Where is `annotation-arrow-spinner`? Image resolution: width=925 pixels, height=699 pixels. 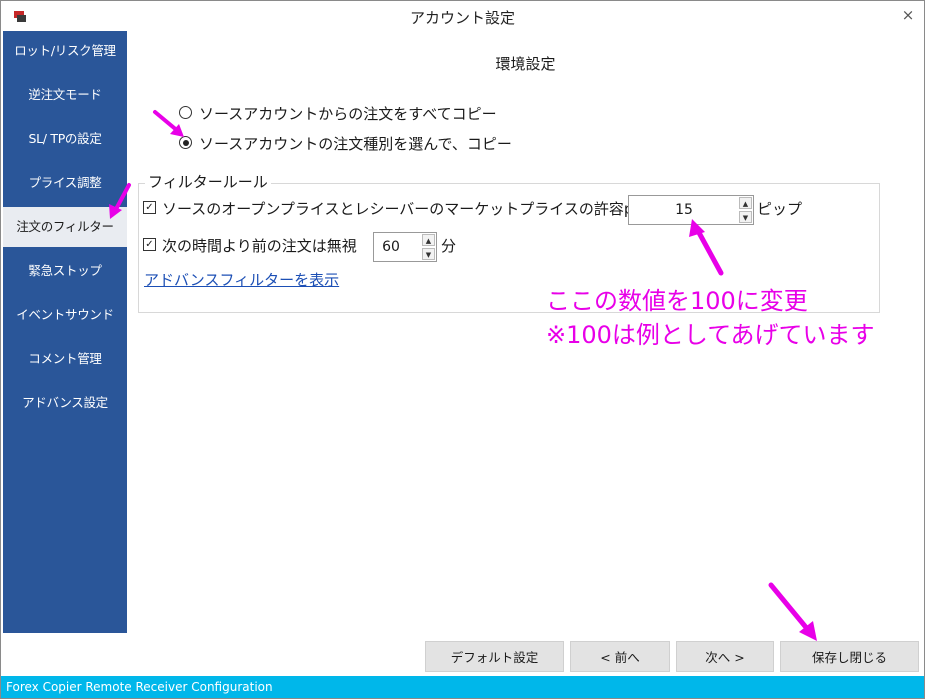
annotation-arrow-spinner is located at coordinates (706, 247).